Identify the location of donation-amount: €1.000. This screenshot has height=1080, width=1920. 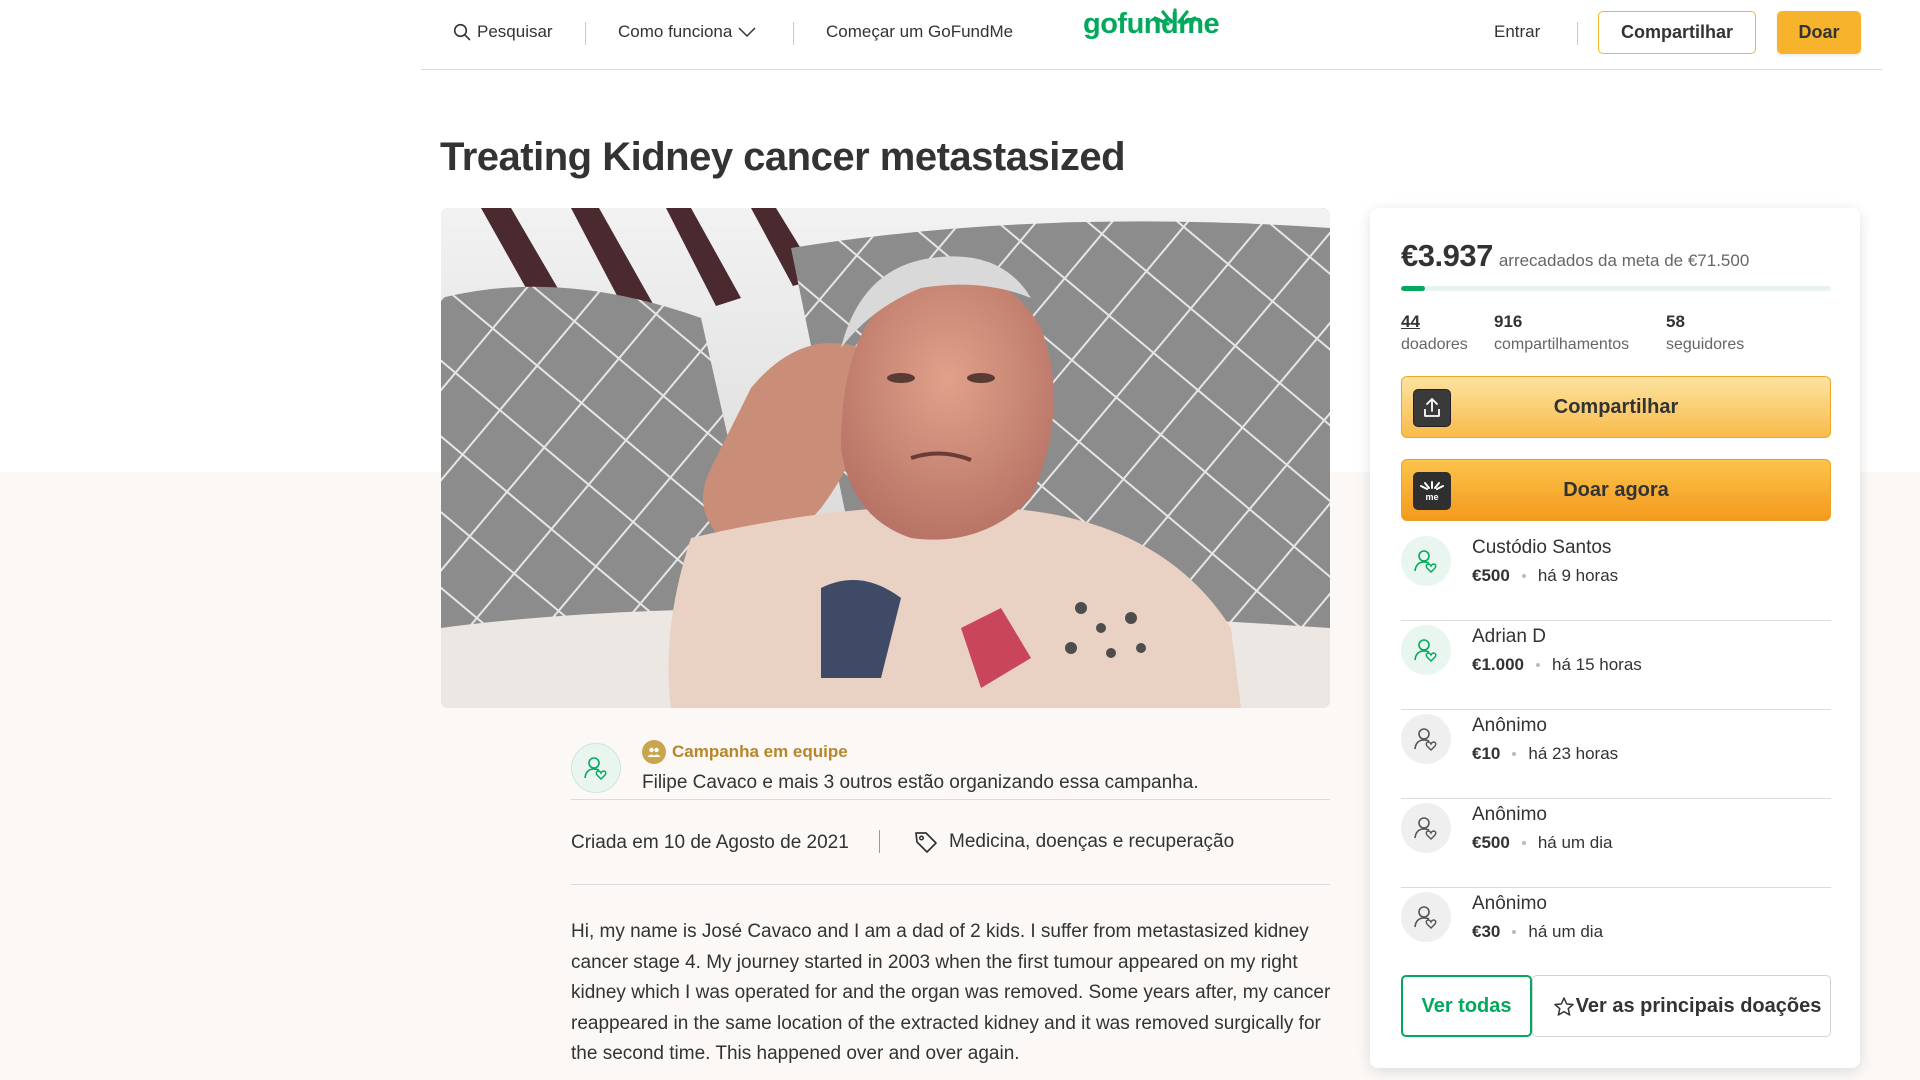
(1498, 664).